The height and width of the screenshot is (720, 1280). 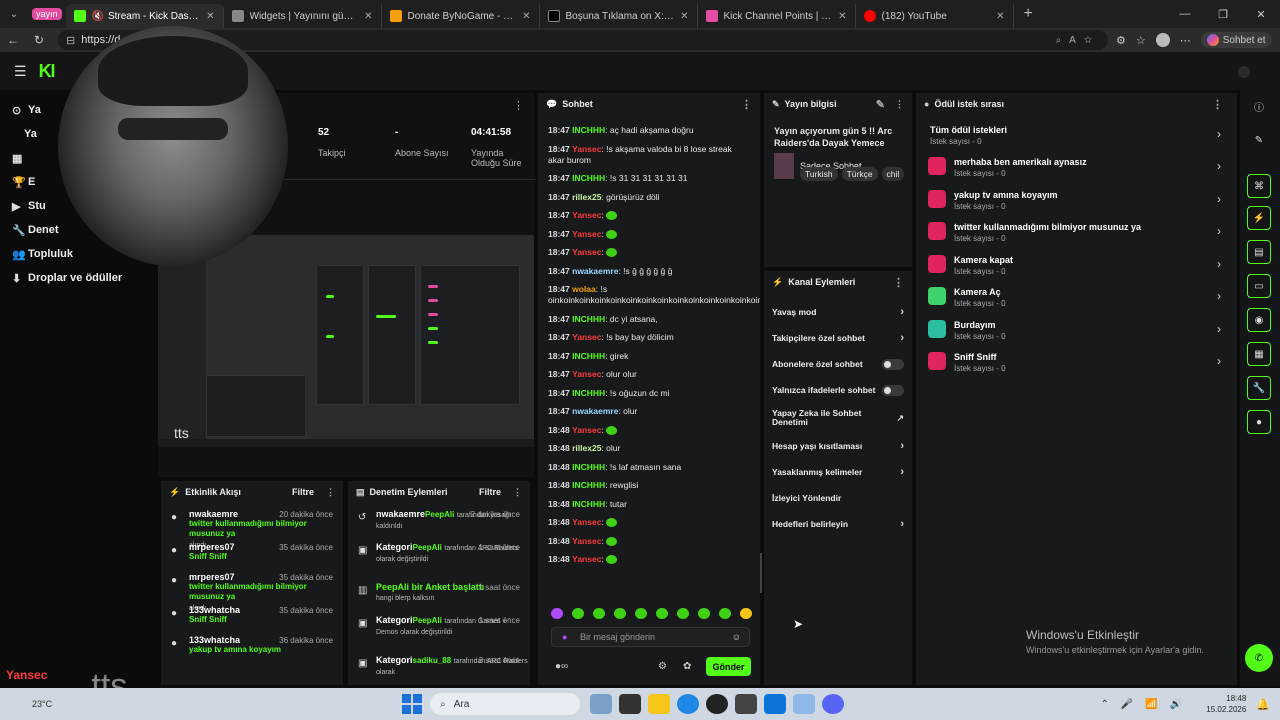 I want to click on weather-temp: 23°C, so click(x=42, y=704).